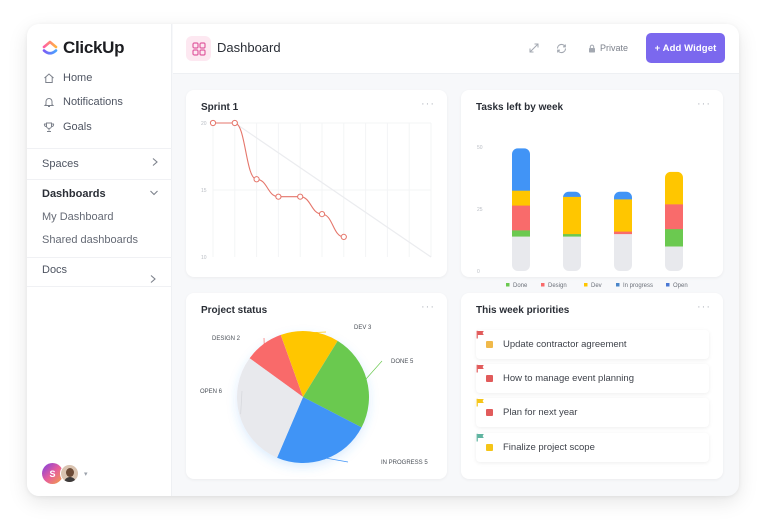 The width and height of the screenshot is (771, 530). I want to click on project-status-pie-chart: DESIGN 2 DEV 3 DONE 5 IN PROGRESS 5 OPEN 6, so click(314, 395).